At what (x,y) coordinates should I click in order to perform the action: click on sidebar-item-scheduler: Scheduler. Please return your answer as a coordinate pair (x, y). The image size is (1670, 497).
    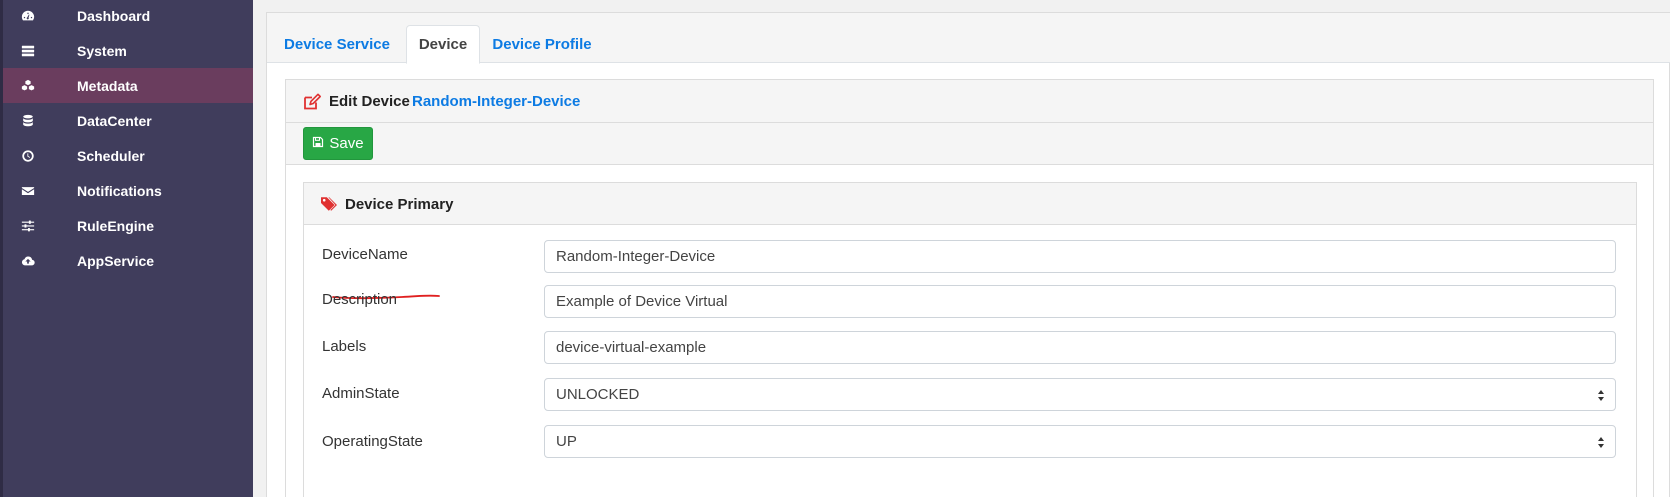
    Looking at the image, I should click on (128, 155).